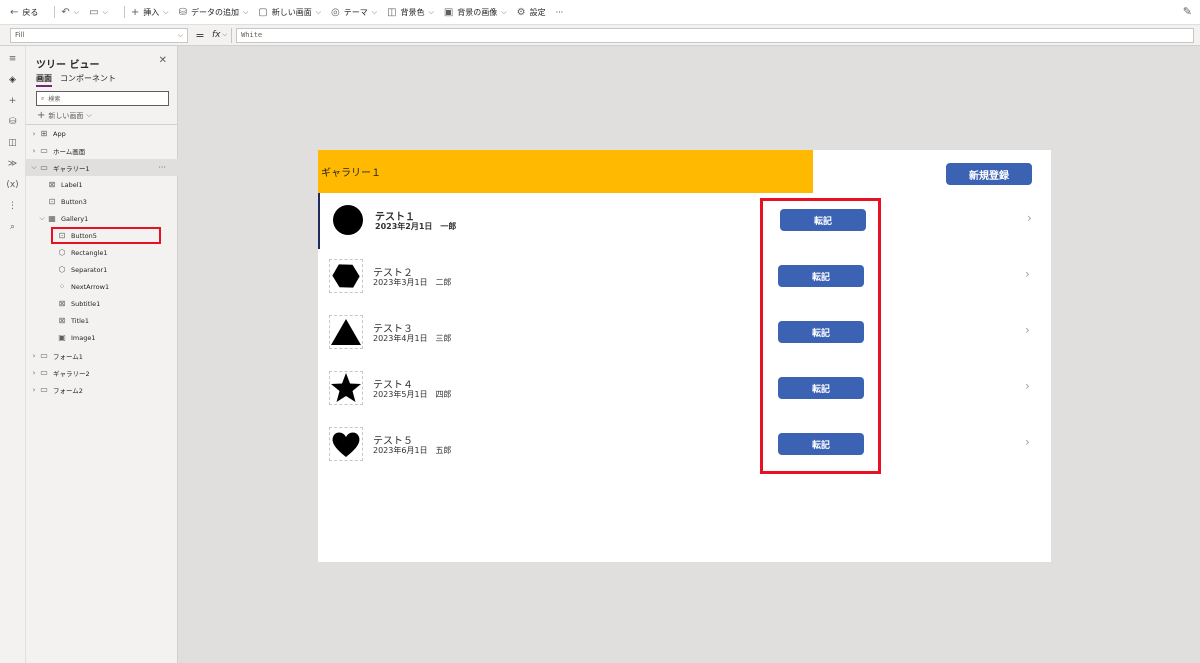 This screenshot has width=1200, height=663. What do you see at coordinates (102, 150) in the screenshot?
I see `tree-node-home-screen: › ▭ ホーム画面` at bounding box center [102, 150].